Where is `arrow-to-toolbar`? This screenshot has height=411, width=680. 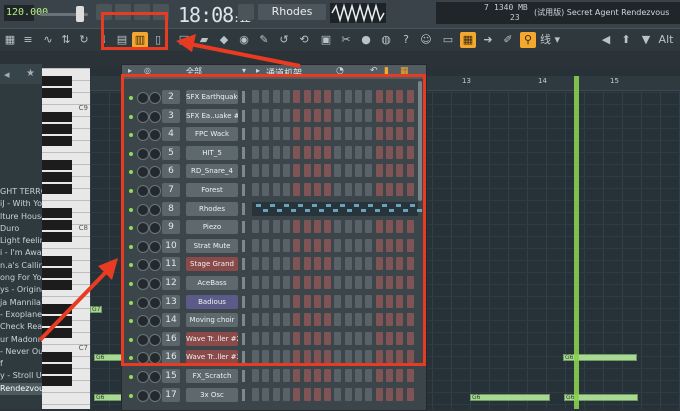 arrow-to-toolbar is located at coordinates (245, 55).